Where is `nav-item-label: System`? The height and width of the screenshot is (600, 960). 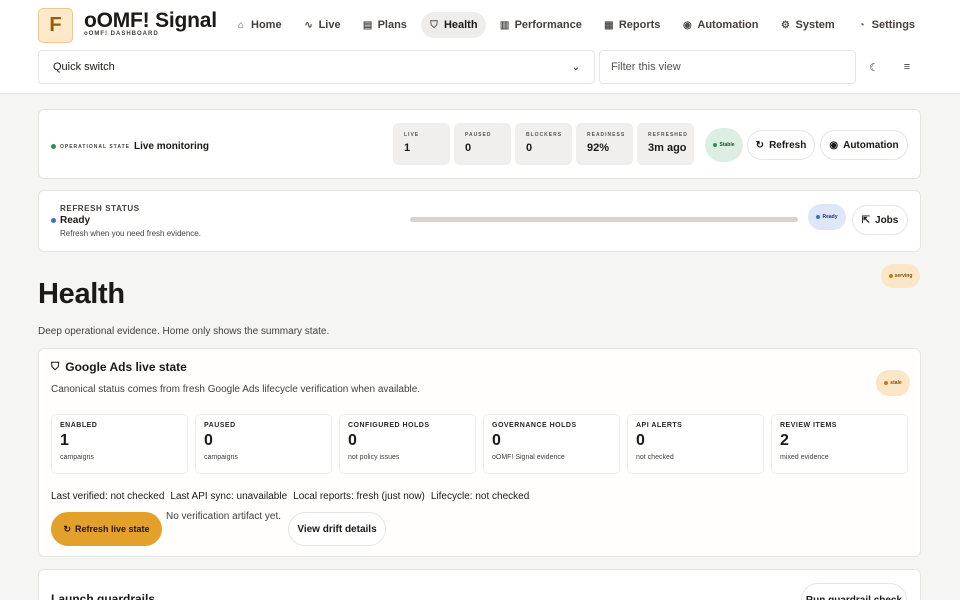
nav-item-label: System is located at coordinates (815, 25).